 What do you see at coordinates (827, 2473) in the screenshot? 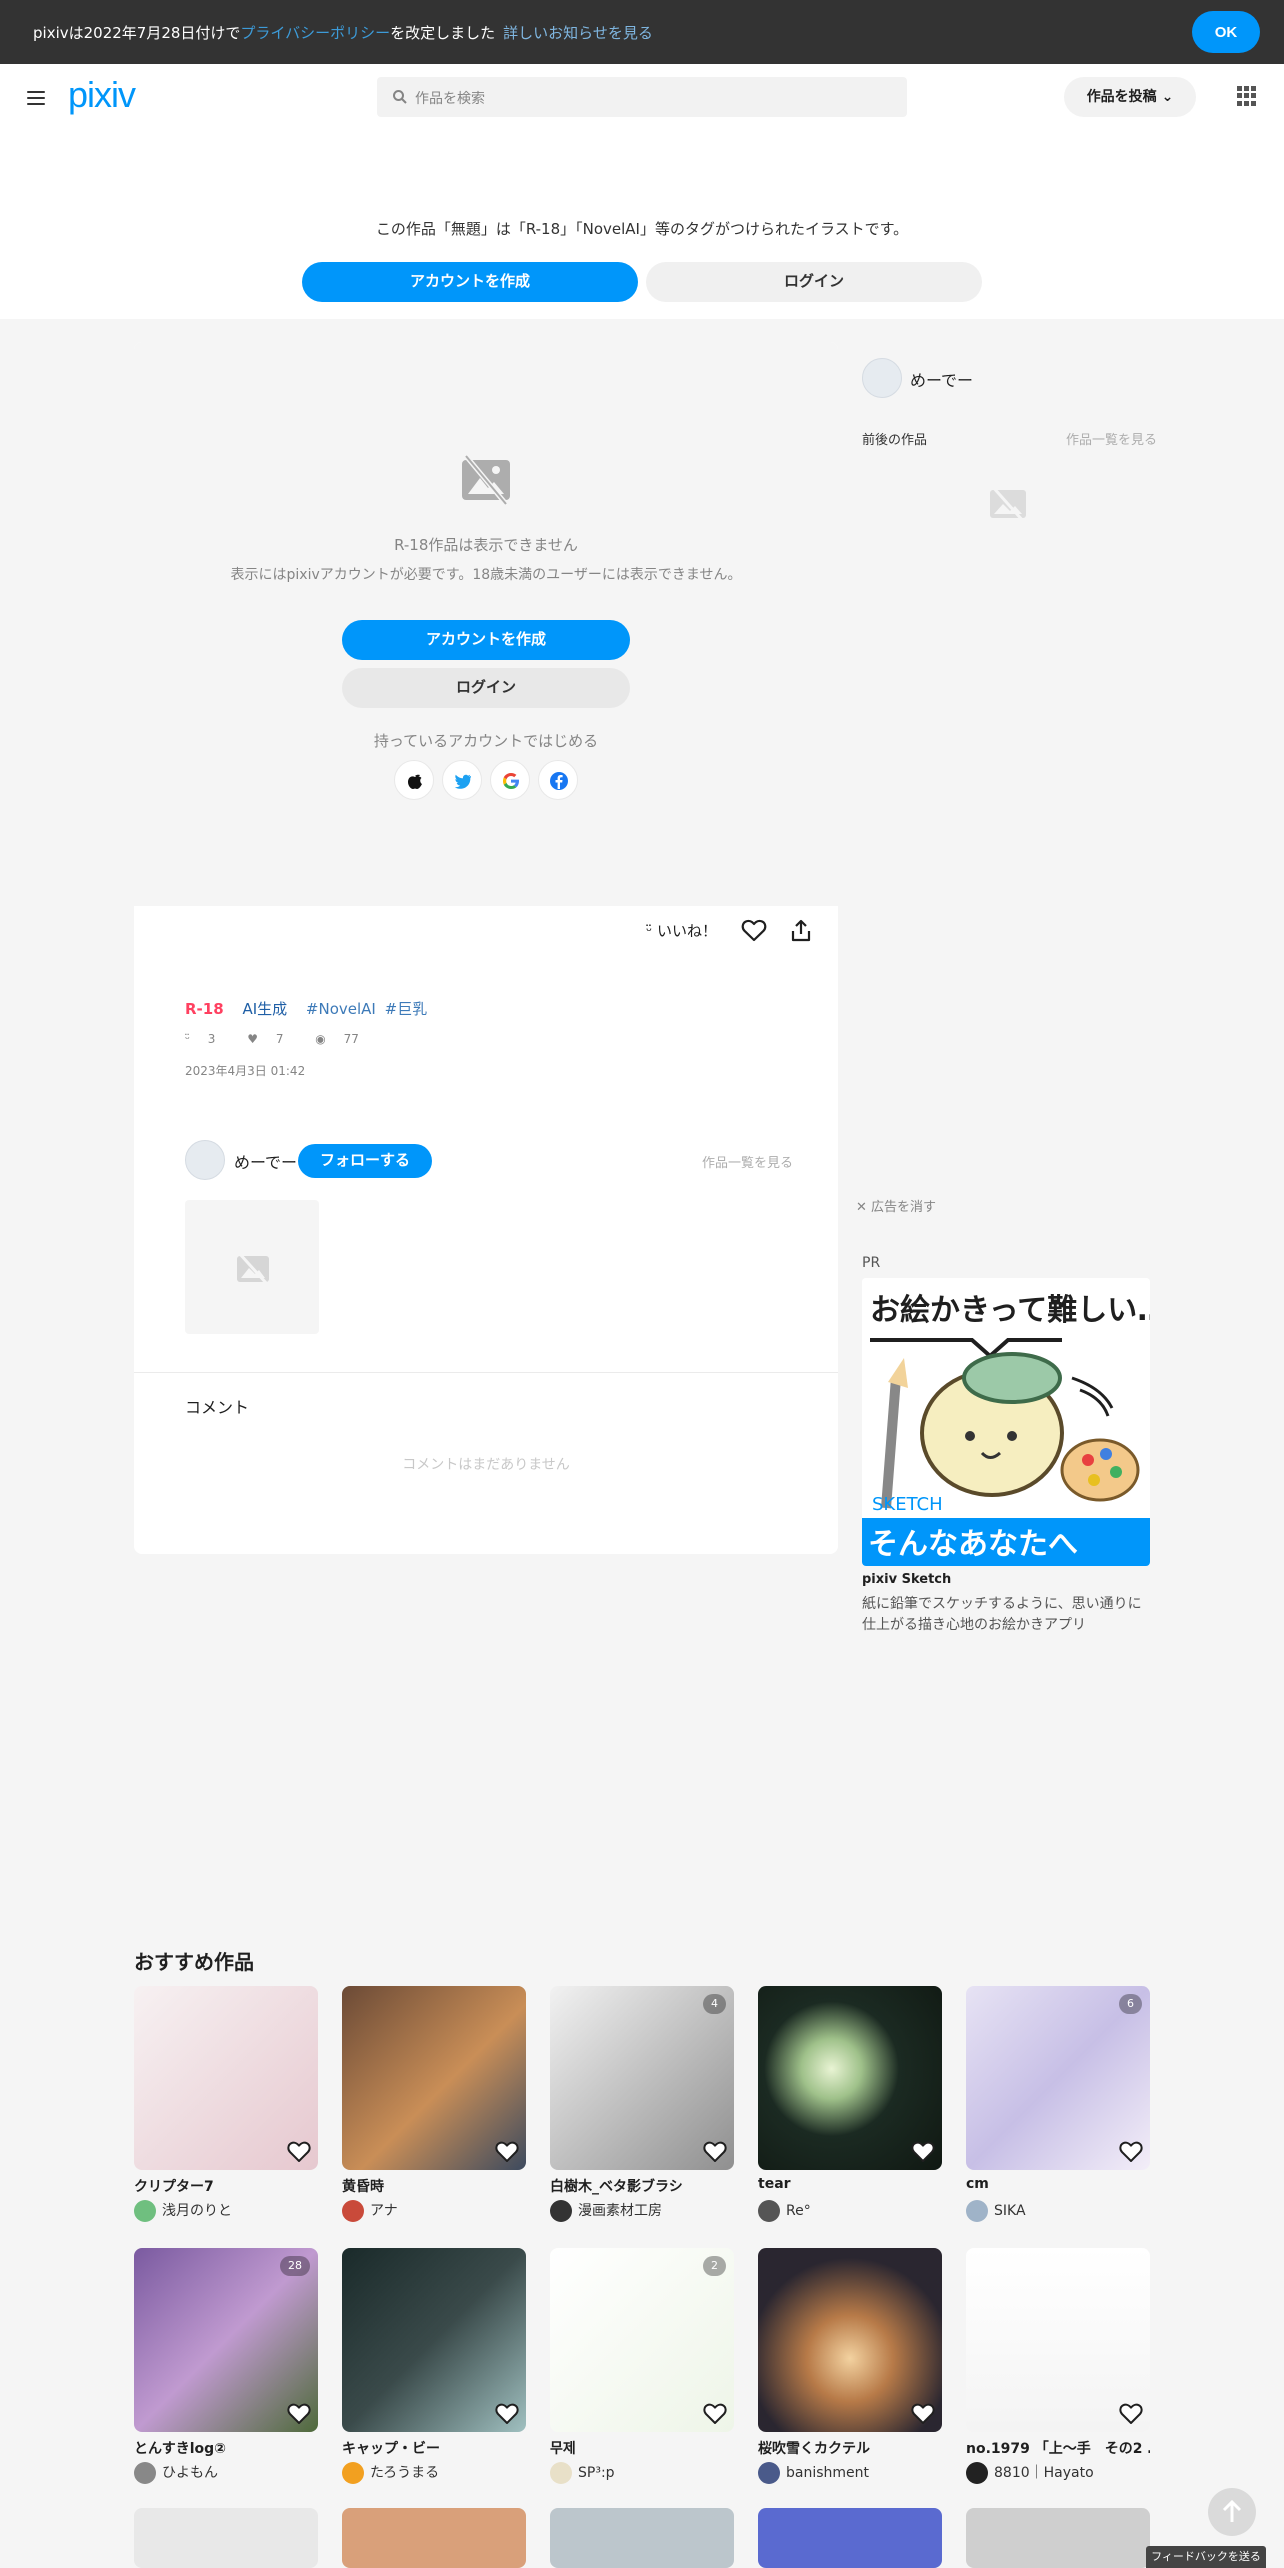
I see `user-name: banishment` at bounding box center [827, 2473].